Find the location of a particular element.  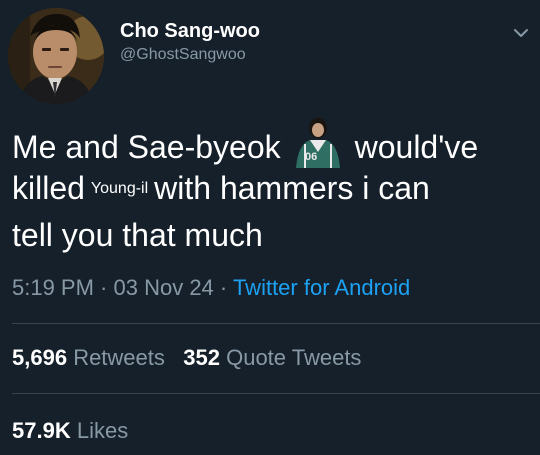

retweets-count: 5,696 is located at coordinates (40, 357).